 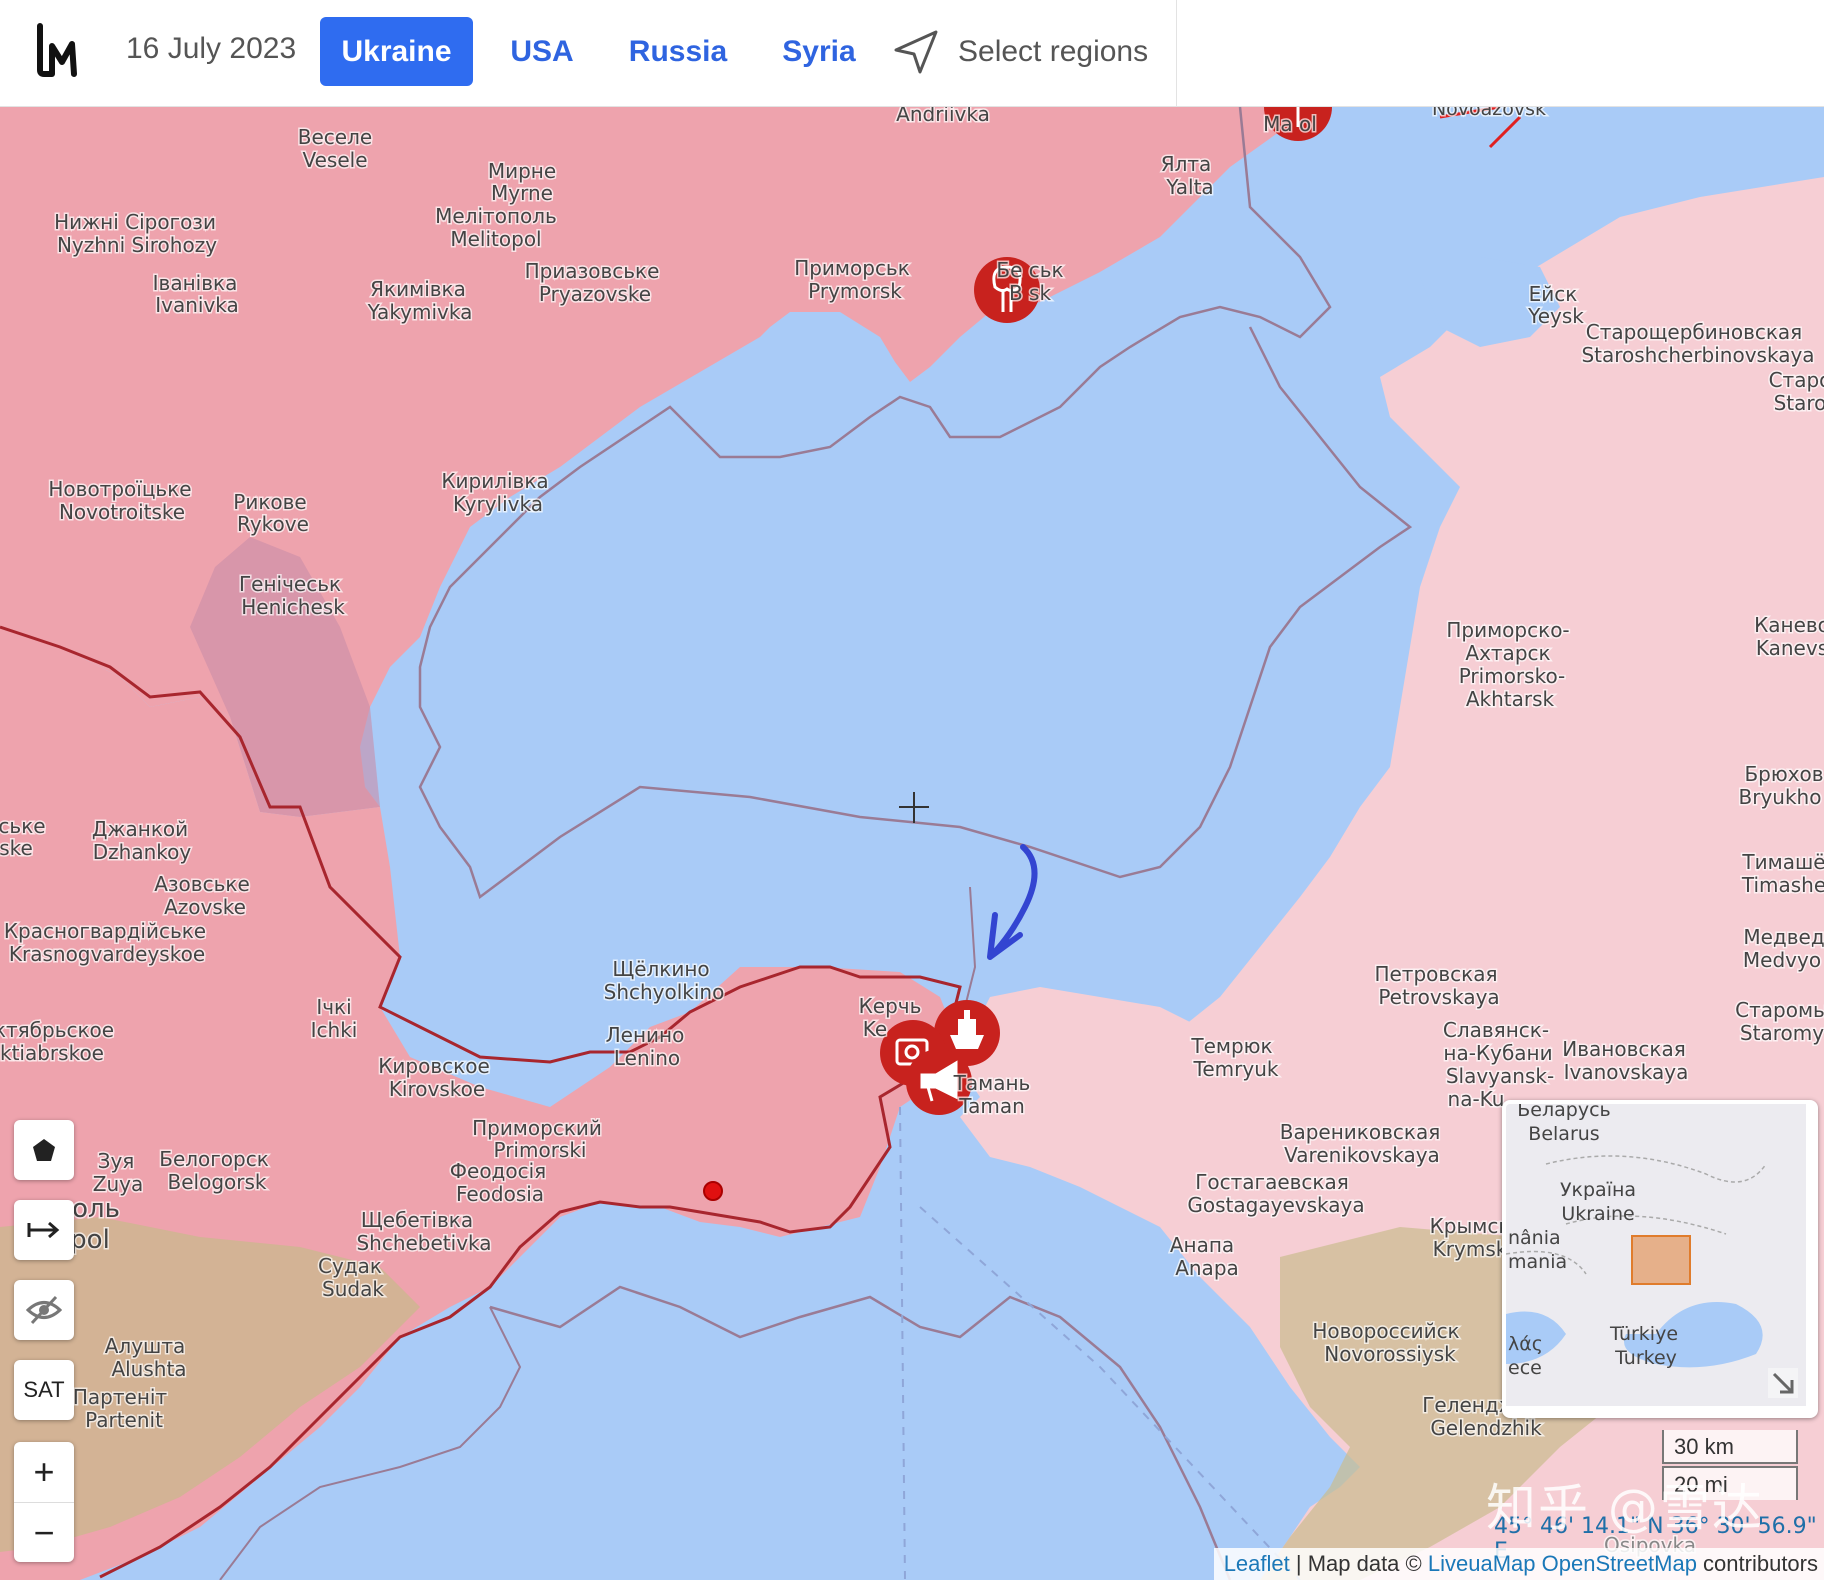 What do you see at coordinates (678, 51) in the screenshot?
I see `tab-russia: Russia` at bounding box center [678, 51].